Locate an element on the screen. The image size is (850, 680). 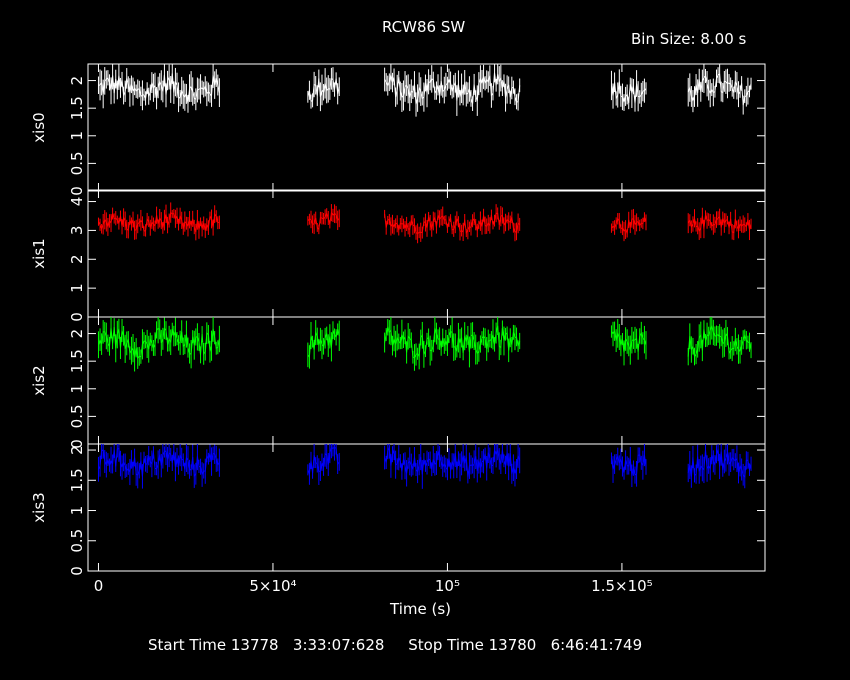
y-axis-label-xis3: xis3 is located at coordinates (39, 507).